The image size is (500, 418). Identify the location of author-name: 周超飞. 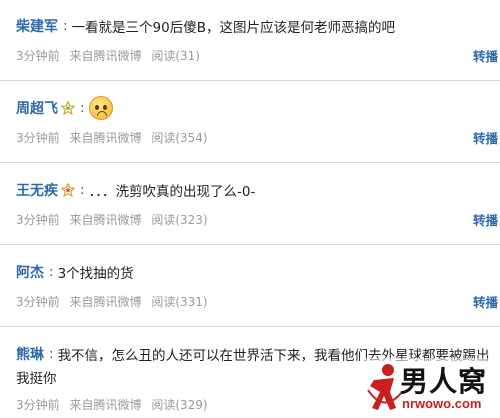
(37, 108).